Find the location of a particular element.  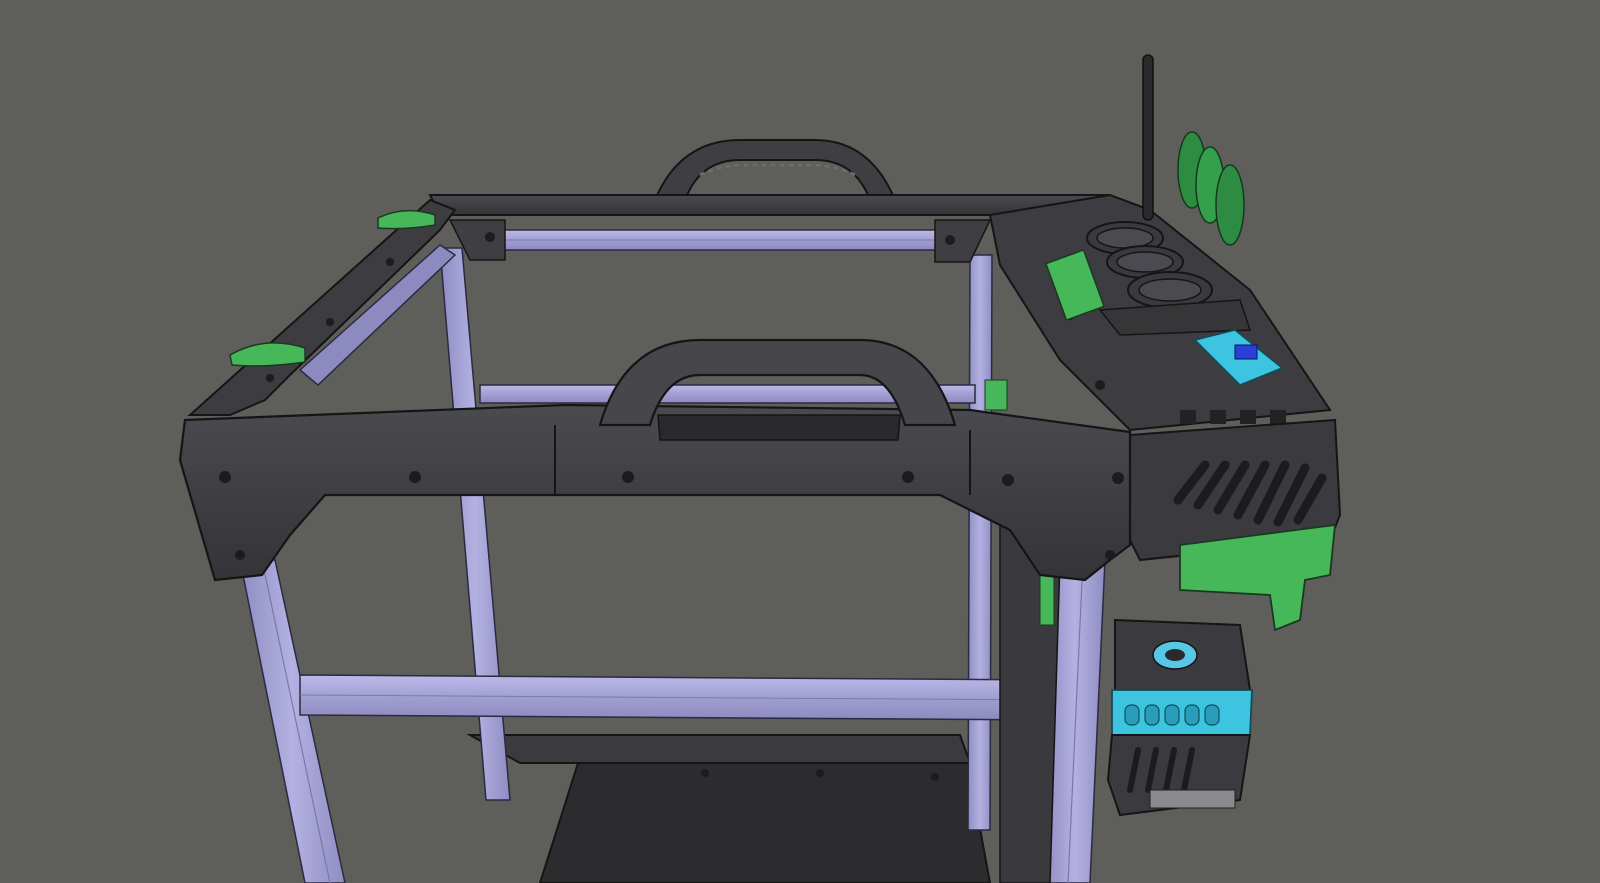

front-lower-extrusion is located at coordinates (675, 697).